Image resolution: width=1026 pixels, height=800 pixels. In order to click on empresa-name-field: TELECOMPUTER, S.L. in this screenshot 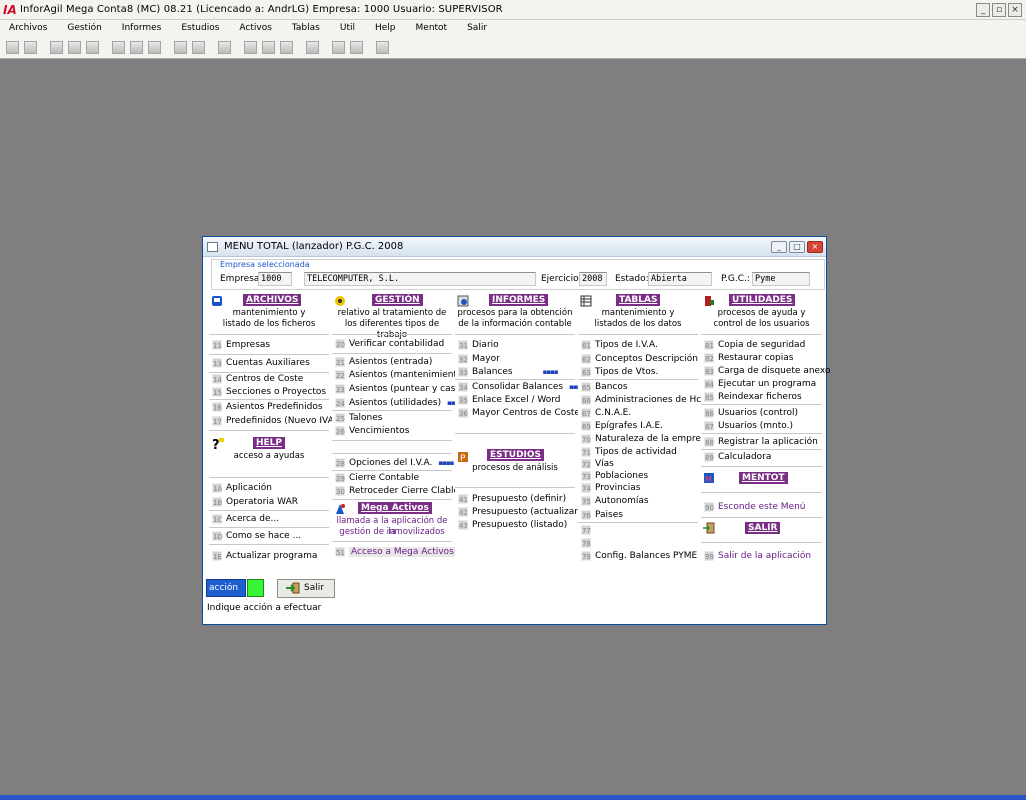, I will do `click(420, 279)`.